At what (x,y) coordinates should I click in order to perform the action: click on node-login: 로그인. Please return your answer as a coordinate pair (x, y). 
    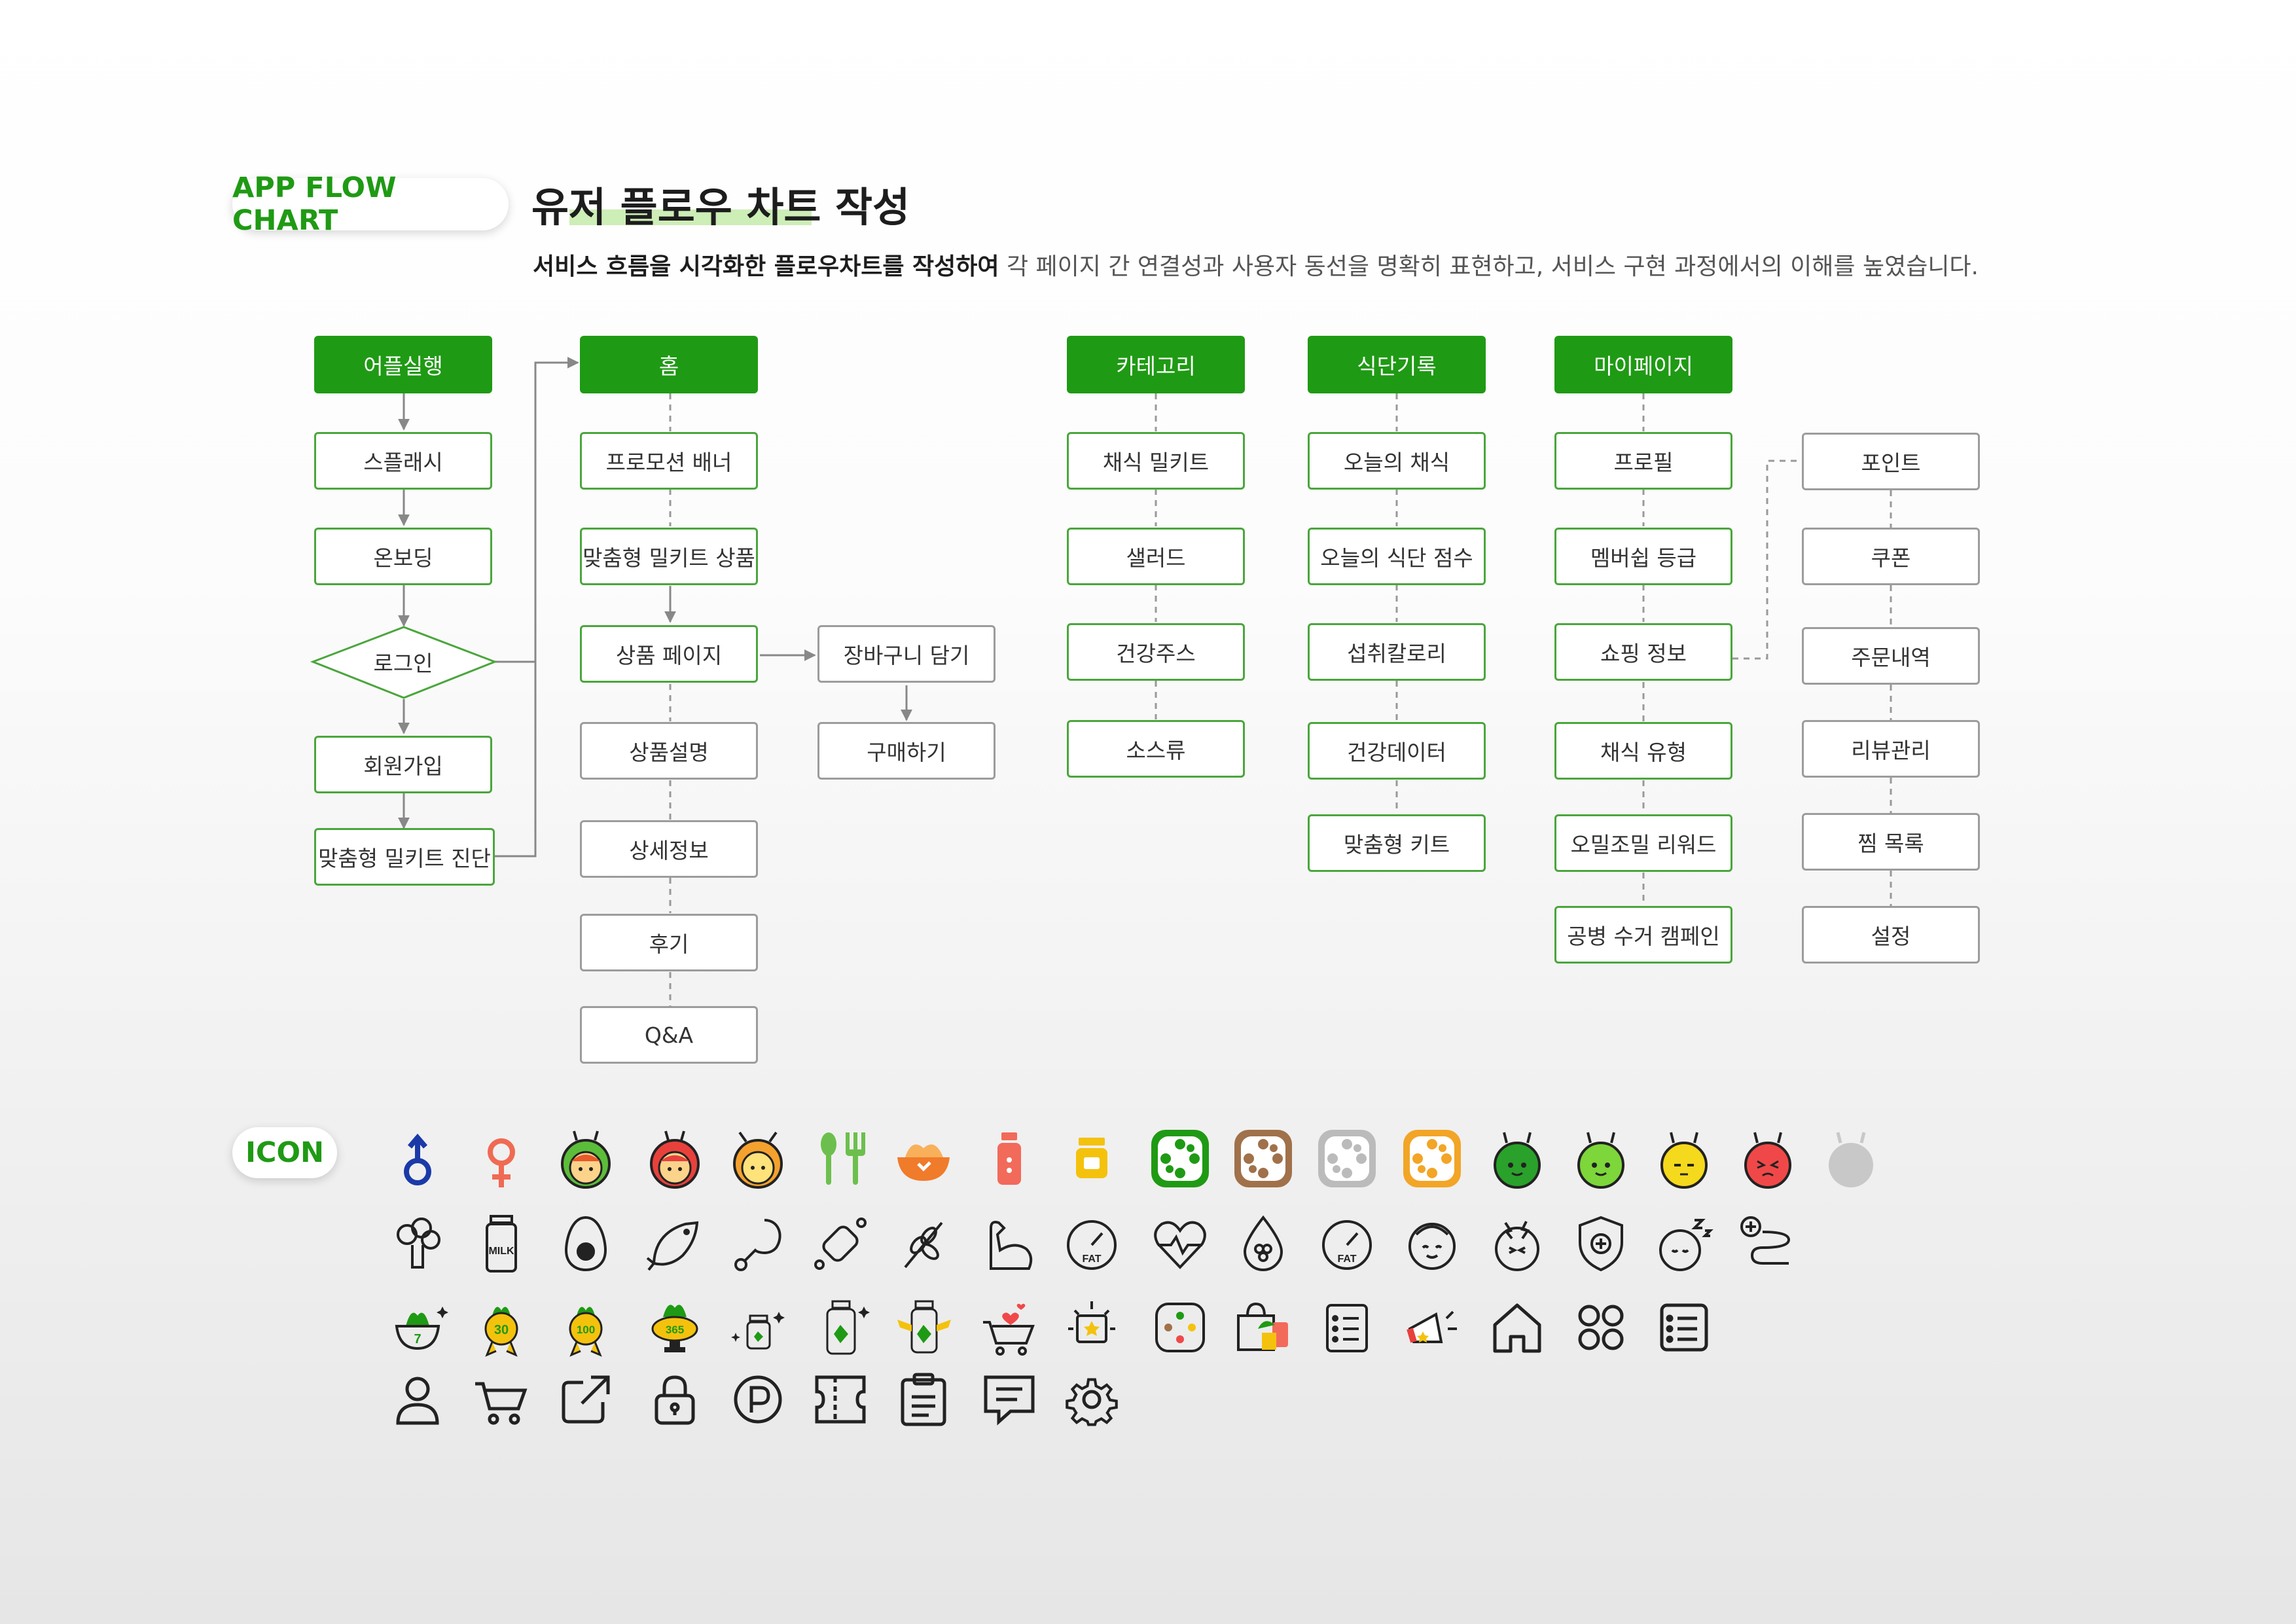
    Looking at the image, I should click on (403, 662).